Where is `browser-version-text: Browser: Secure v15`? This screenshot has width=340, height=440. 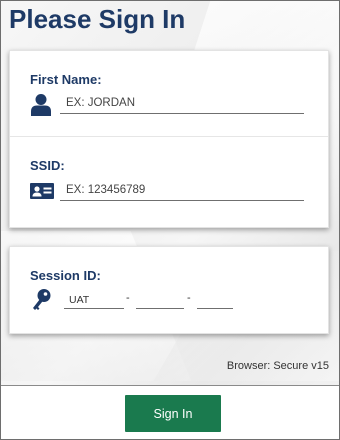
browser-version-text: Browser: Secure v15 is located at coordinates (277, 366).